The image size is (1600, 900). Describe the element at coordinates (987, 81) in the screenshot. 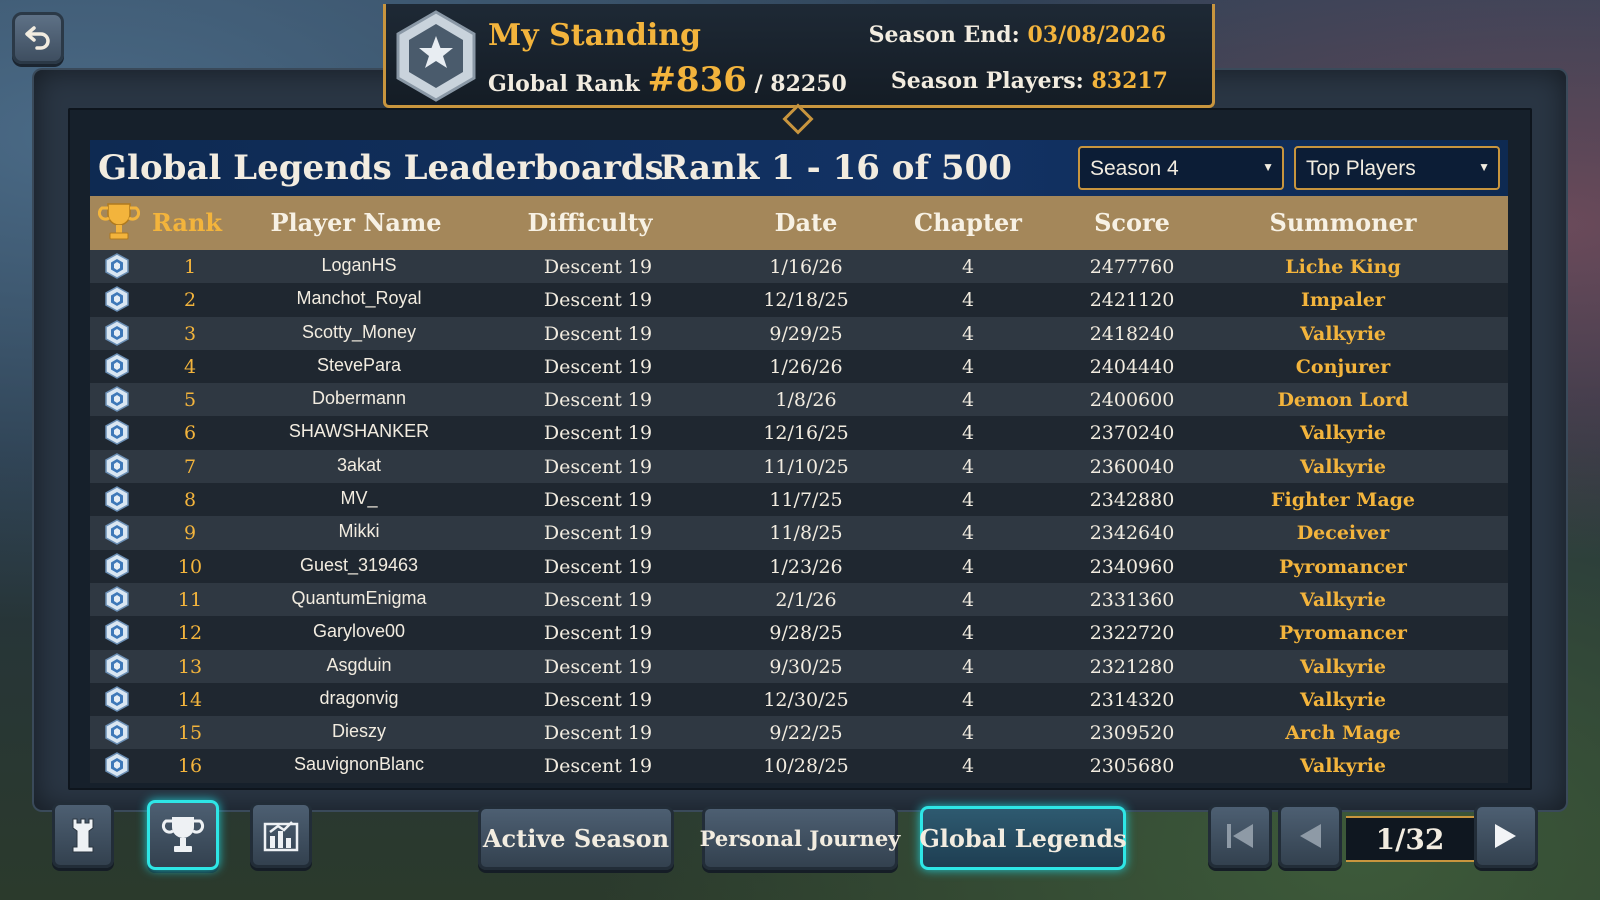

I see `season-players-label: Season Players:` at that location.